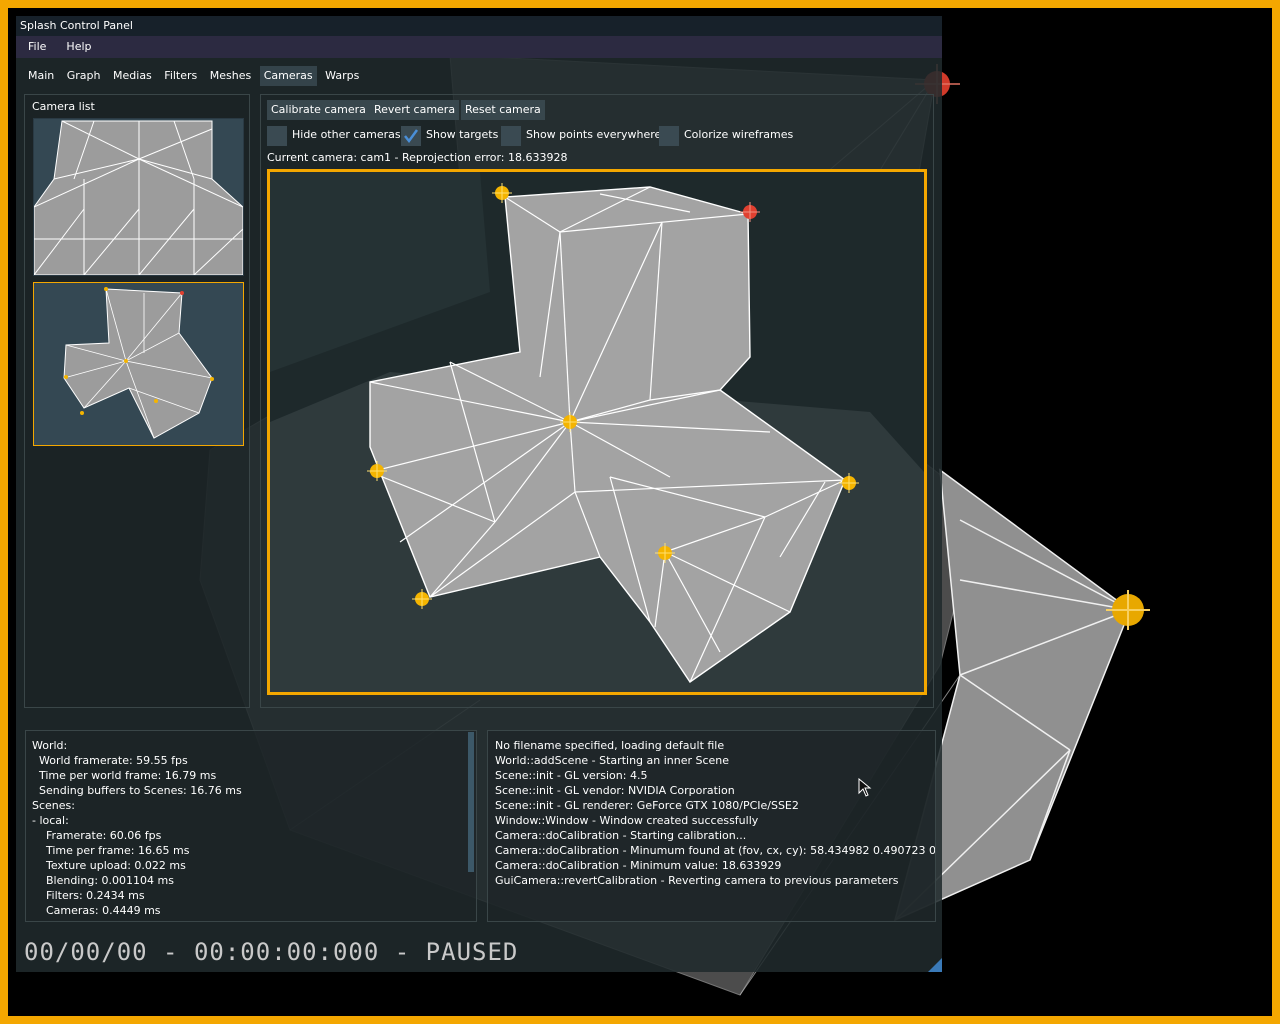  What do you see at coordinates (96, 910) in the screenshot?
I see `stats-line: Cameras: 0.4449 ms` at bounding box center [96, 910].